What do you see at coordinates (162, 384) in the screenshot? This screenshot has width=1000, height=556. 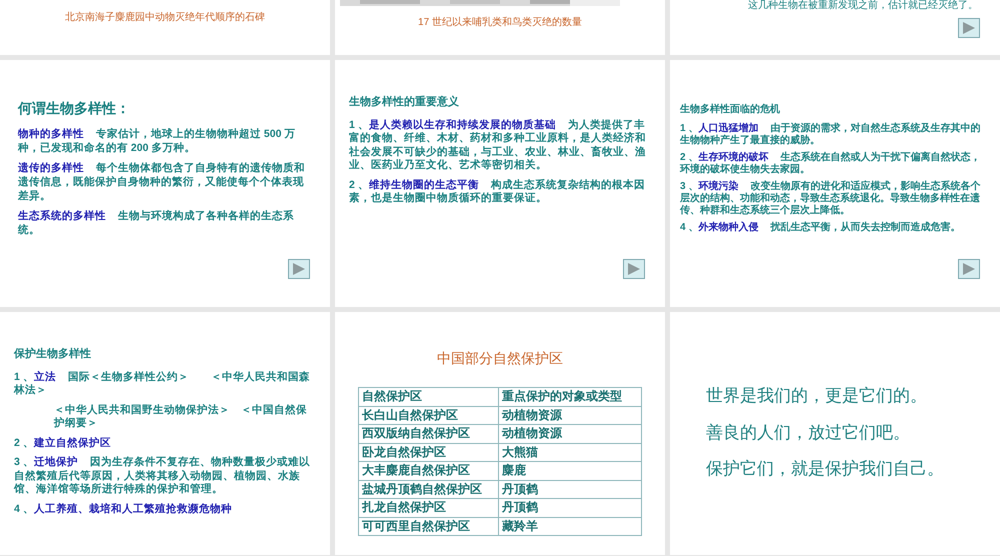 I see `slide-paragraph: 1 、立法 国际＜生物多样性公约＞ ＜中华人民共和国森林法＞` at bounding box center [162, 384].